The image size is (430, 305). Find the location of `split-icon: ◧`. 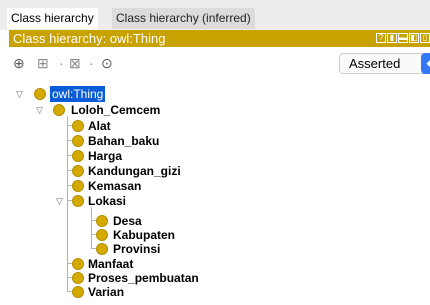

split-icon: ◧ is located at coordinates (414, 38).